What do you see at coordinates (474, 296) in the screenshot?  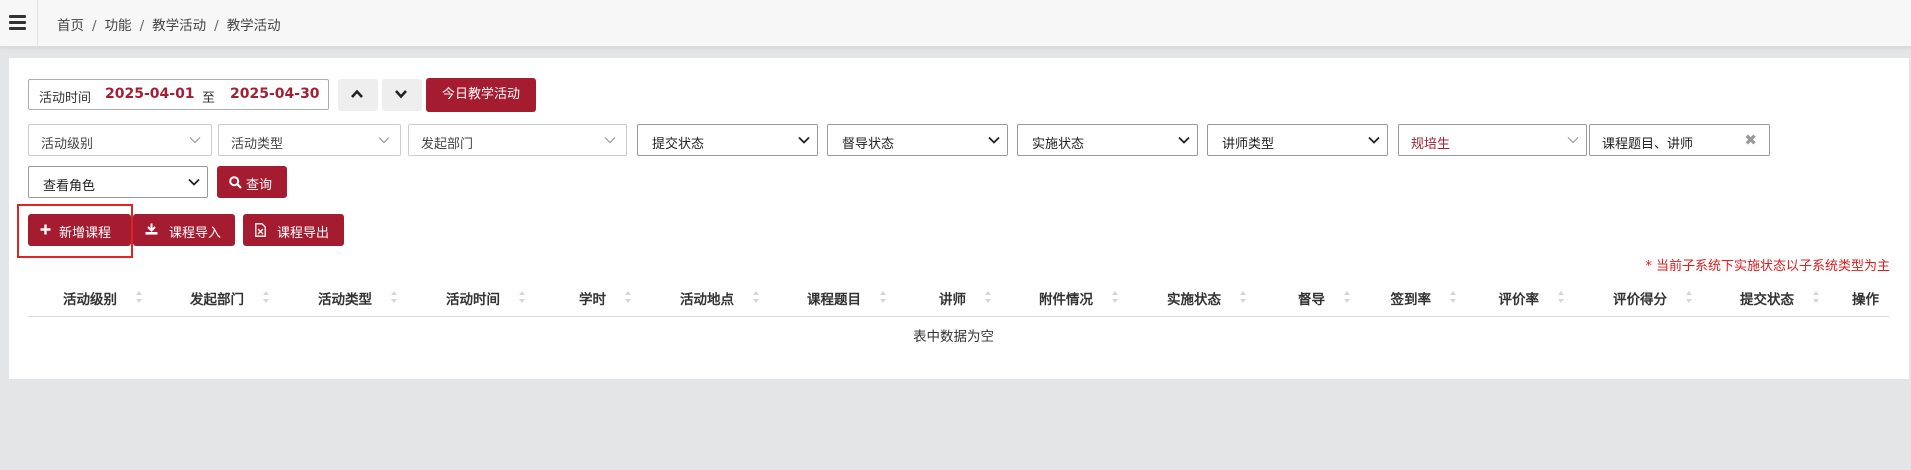 I see `col-activity-time: 活动时间` at bounding box center [474, 296].